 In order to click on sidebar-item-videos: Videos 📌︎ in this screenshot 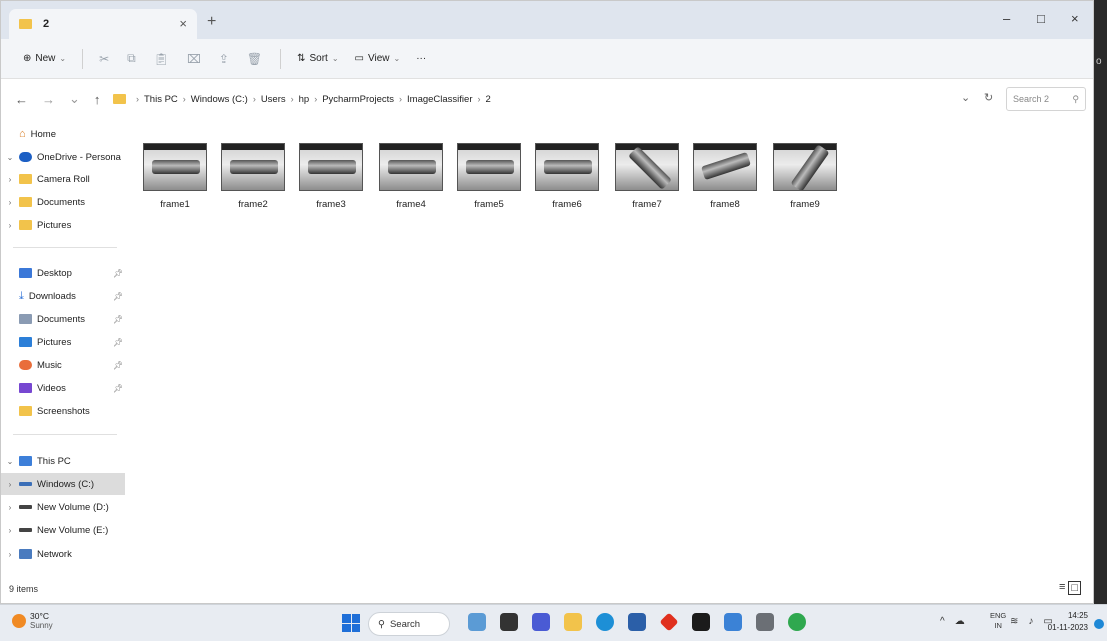, I will do `click(63, 388)`.